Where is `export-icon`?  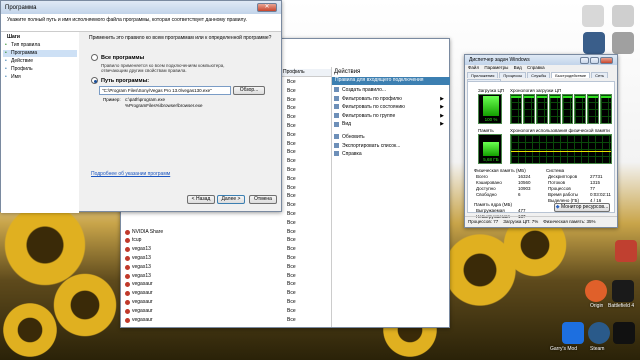 export-icon is located at coordinates (336, 145).